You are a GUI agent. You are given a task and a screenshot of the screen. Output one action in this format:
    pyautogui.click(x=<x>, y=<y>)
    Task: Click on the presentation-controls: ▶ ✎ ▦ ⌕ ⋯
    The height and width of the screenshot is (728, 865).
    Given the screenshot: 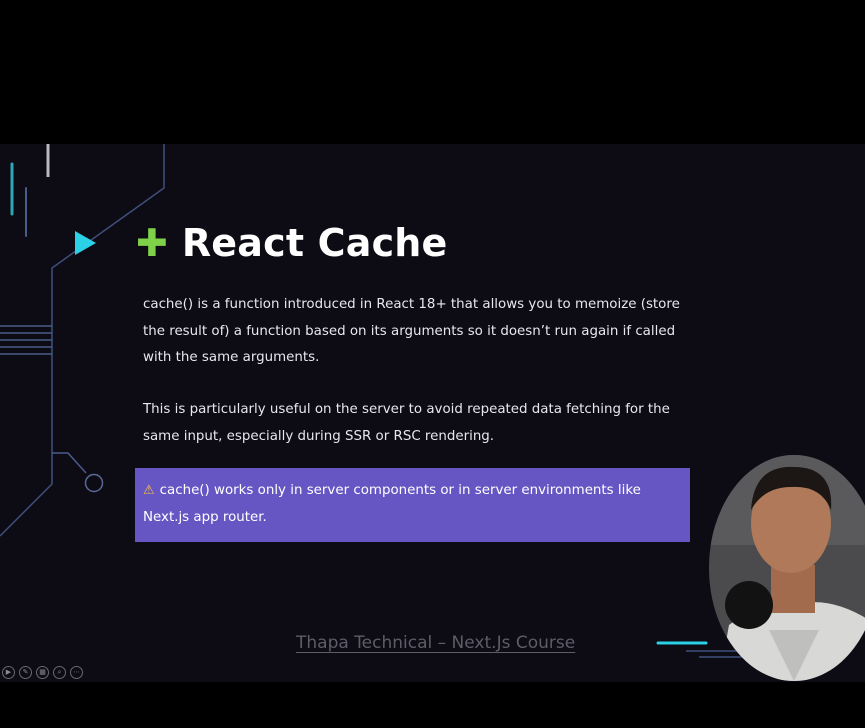 What is the action you would take?
    pyautogui.click(x=42, y=672)
    